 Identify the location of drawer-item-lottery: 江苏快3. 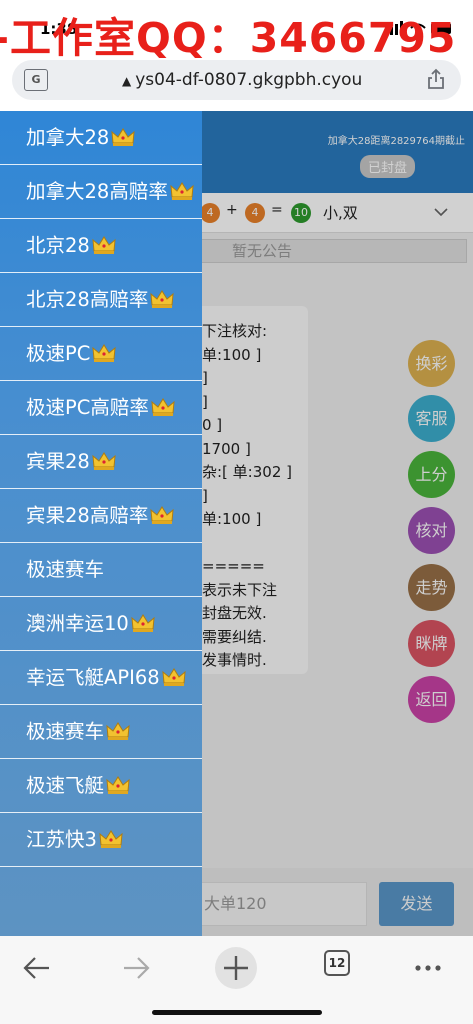
(101, 840).